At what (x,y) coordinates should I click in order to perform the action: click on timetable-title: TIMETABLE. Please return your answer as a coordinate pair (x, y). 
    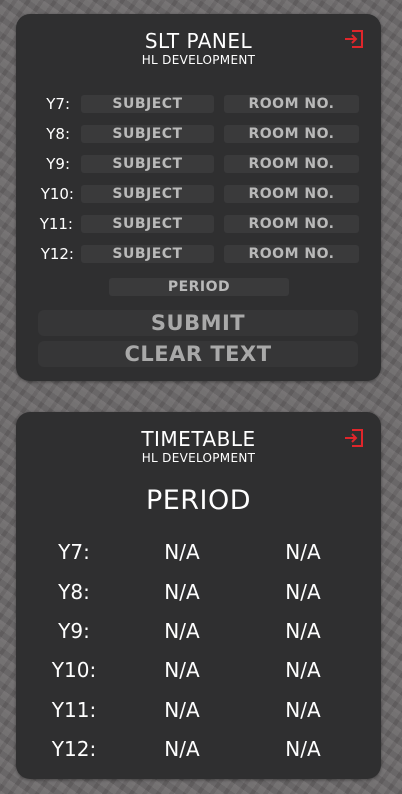
    Looking at the image, I should click on (198, 439).